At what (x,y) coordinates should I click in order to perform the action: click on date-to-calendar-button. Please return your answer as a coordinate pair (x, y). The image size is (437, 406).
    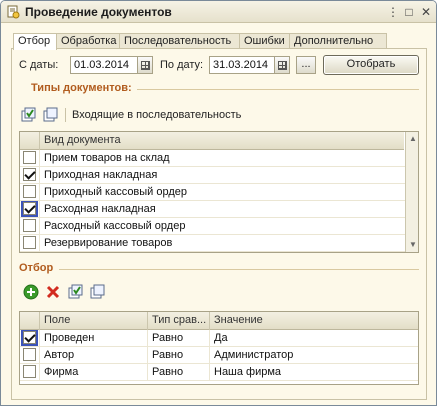
    Looking at the image, I should click on (282, 65).